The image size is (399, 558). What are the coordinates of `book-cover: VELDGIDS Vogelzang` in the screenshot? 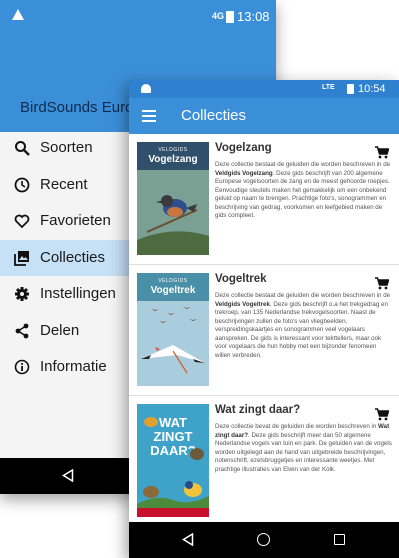 It's located at (173, 198).